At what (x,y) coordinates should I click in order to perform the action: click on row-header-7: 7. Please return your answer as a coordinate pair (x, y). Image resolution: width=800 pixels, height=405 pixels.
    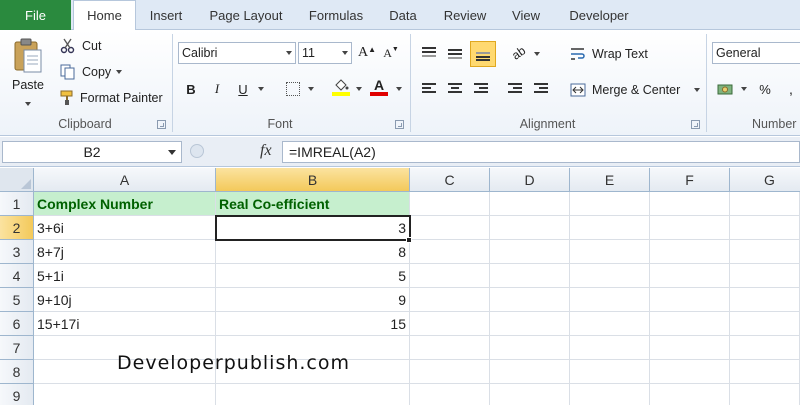
    Looking at the image, I should click on (17, 348).